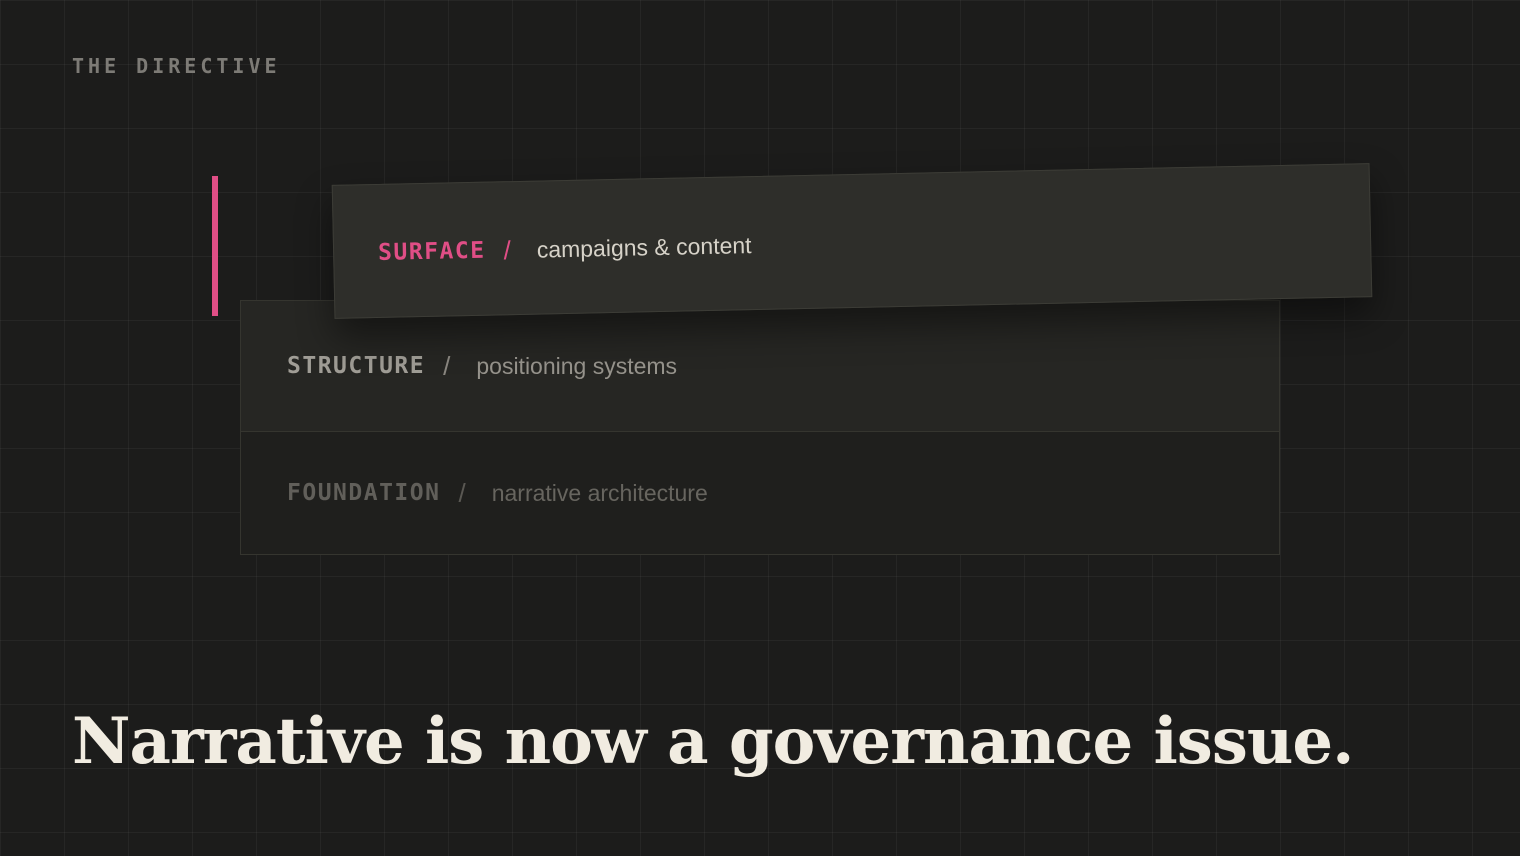  What do you see at coordinates (431, 251) in the screenshot?
I see `layer-label-surface: SURFACE` at bounding box center [431, 251].